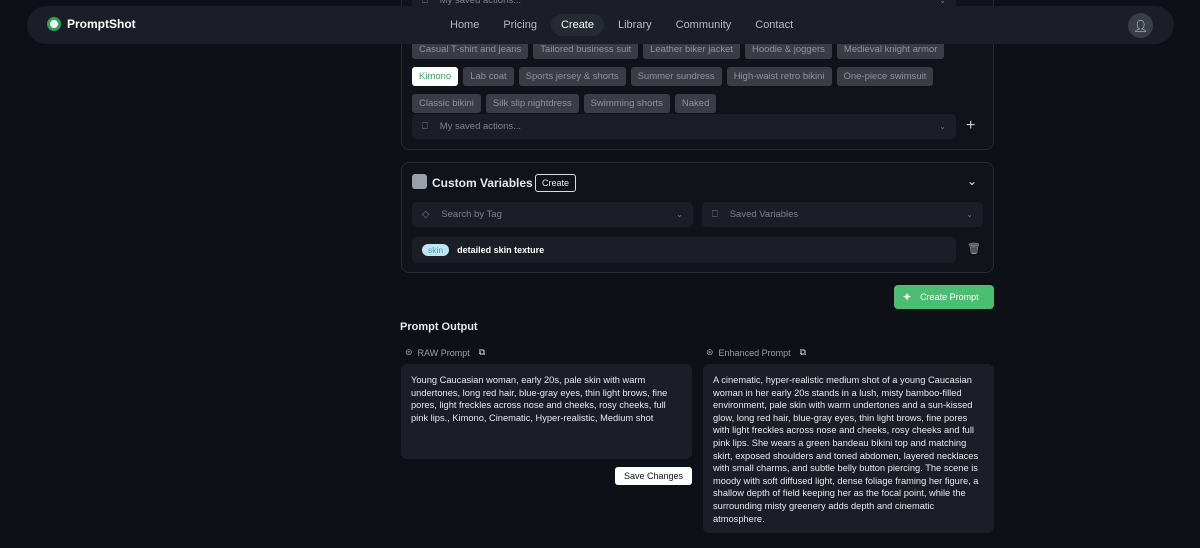 Image resolution: width=1200 pixels, height=548 pixels. I want to click on outfit-tag: Swimming shorts, so click(626, 103).